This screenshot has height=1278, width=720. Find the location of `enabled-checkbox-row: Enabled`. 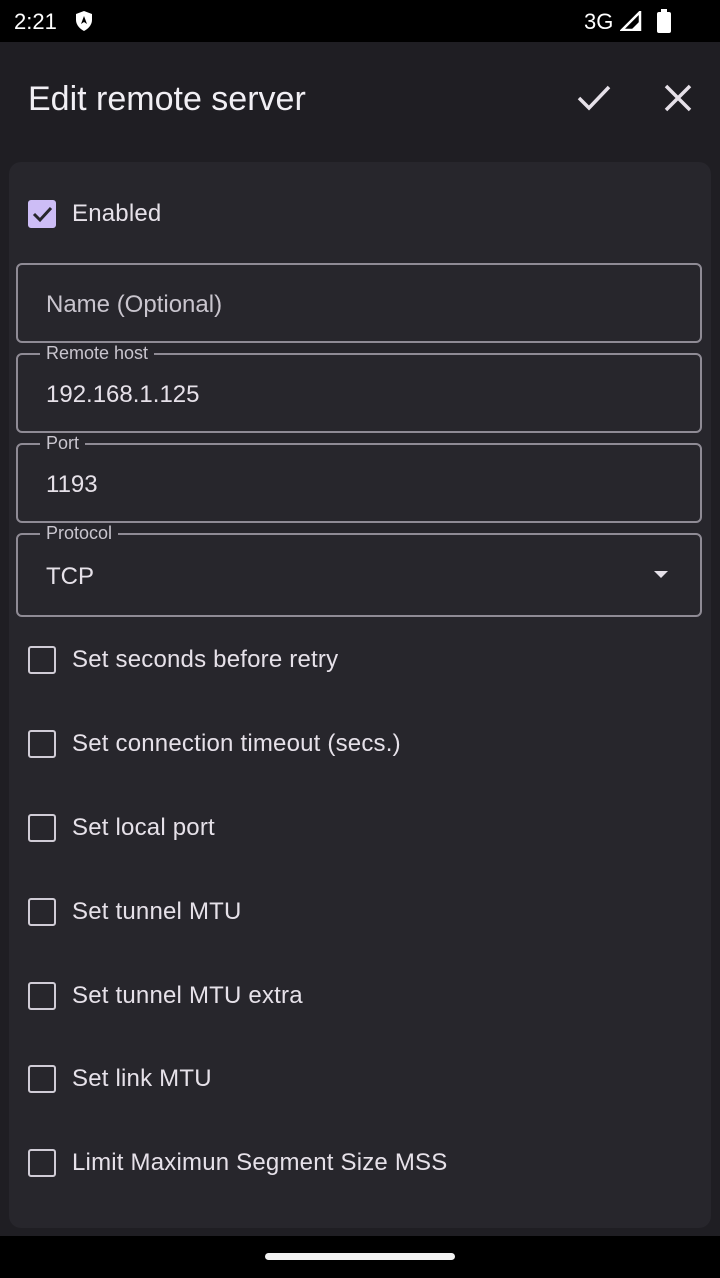

enabled-checkbox-row: Enabled is located at coordinates (94, 214).